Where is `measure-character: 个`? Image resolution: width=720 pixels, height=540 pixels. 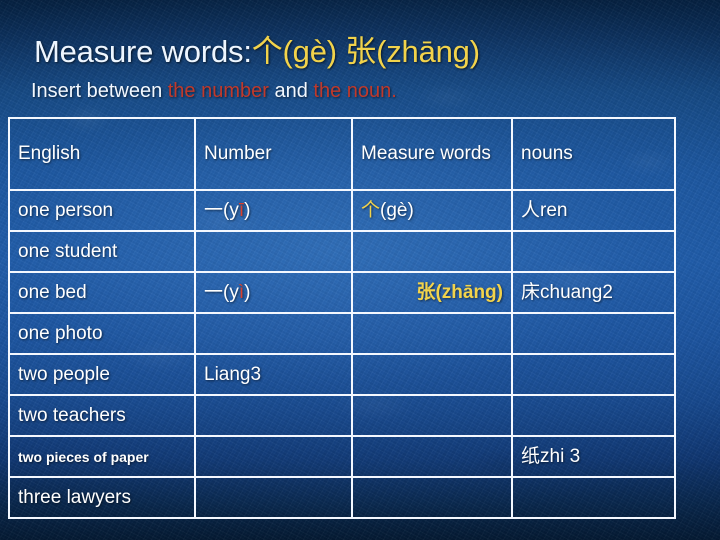
measure-character: 个 is located at coordinates (371, 210).